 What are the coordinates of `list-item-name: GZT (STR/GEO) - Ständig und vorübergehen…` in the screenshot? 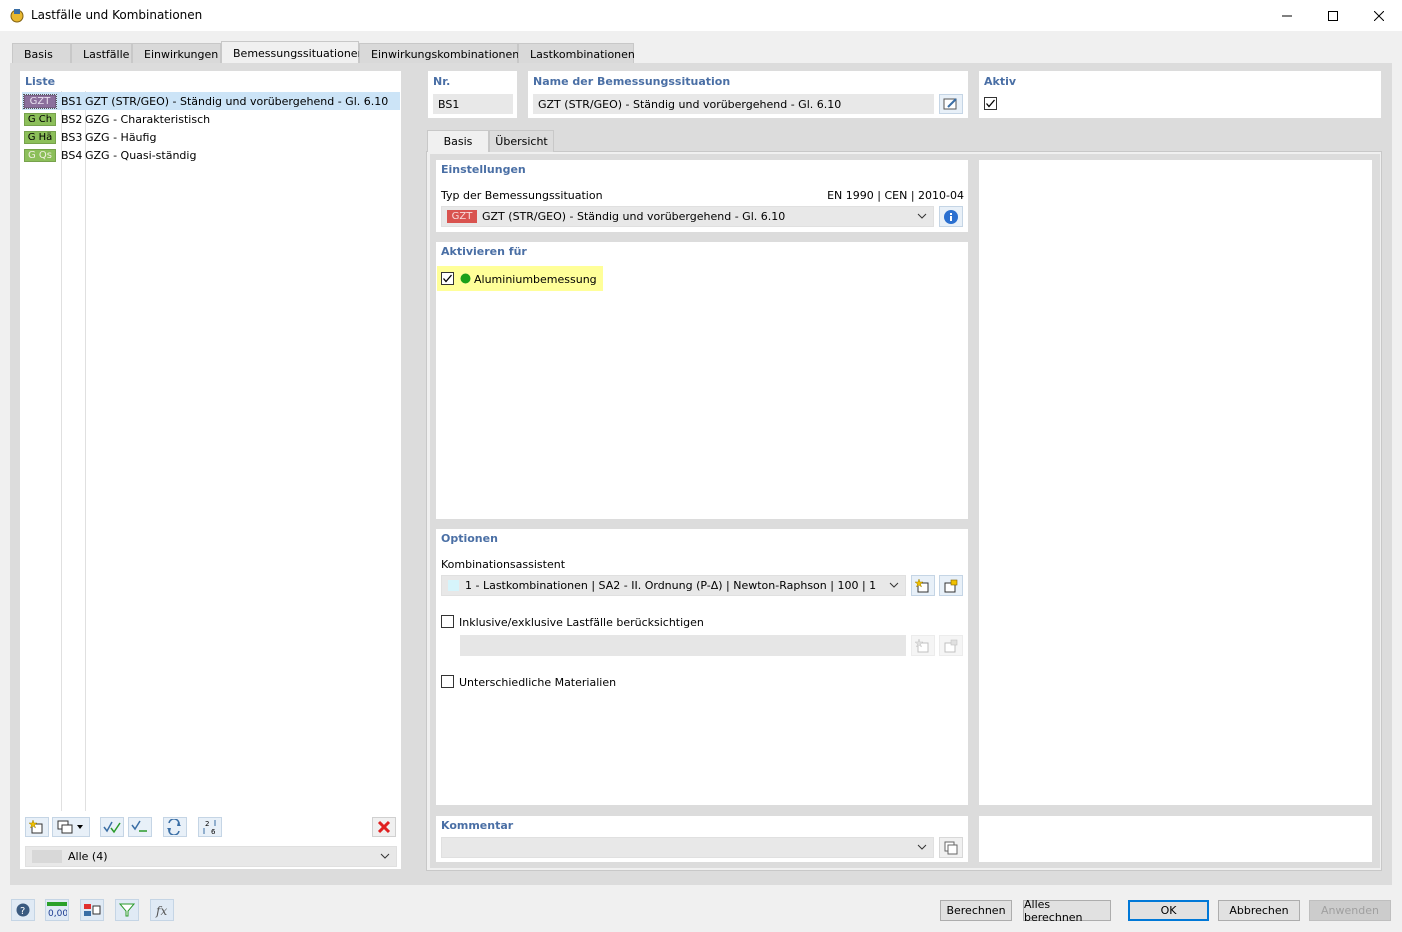 It's located at (237, 101).